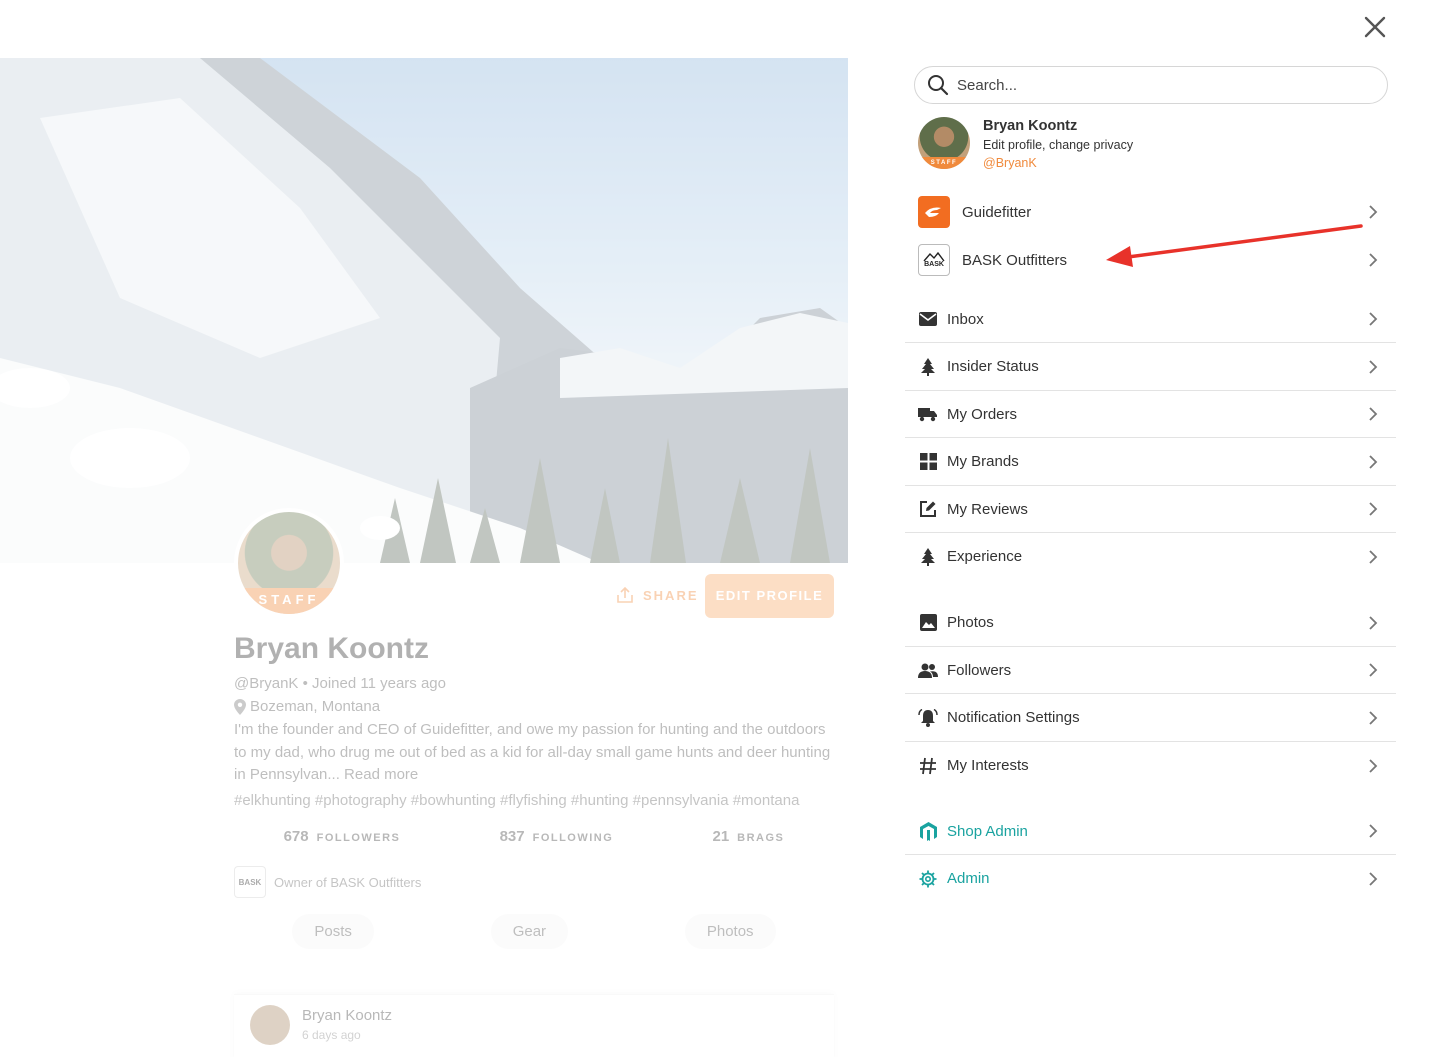 This screenshot has width=1452, height=1057. What do you see at coordinates (997, 212) in the screenshot?
I see `account-label: Guidefitter` at bounding box center [997, 212].